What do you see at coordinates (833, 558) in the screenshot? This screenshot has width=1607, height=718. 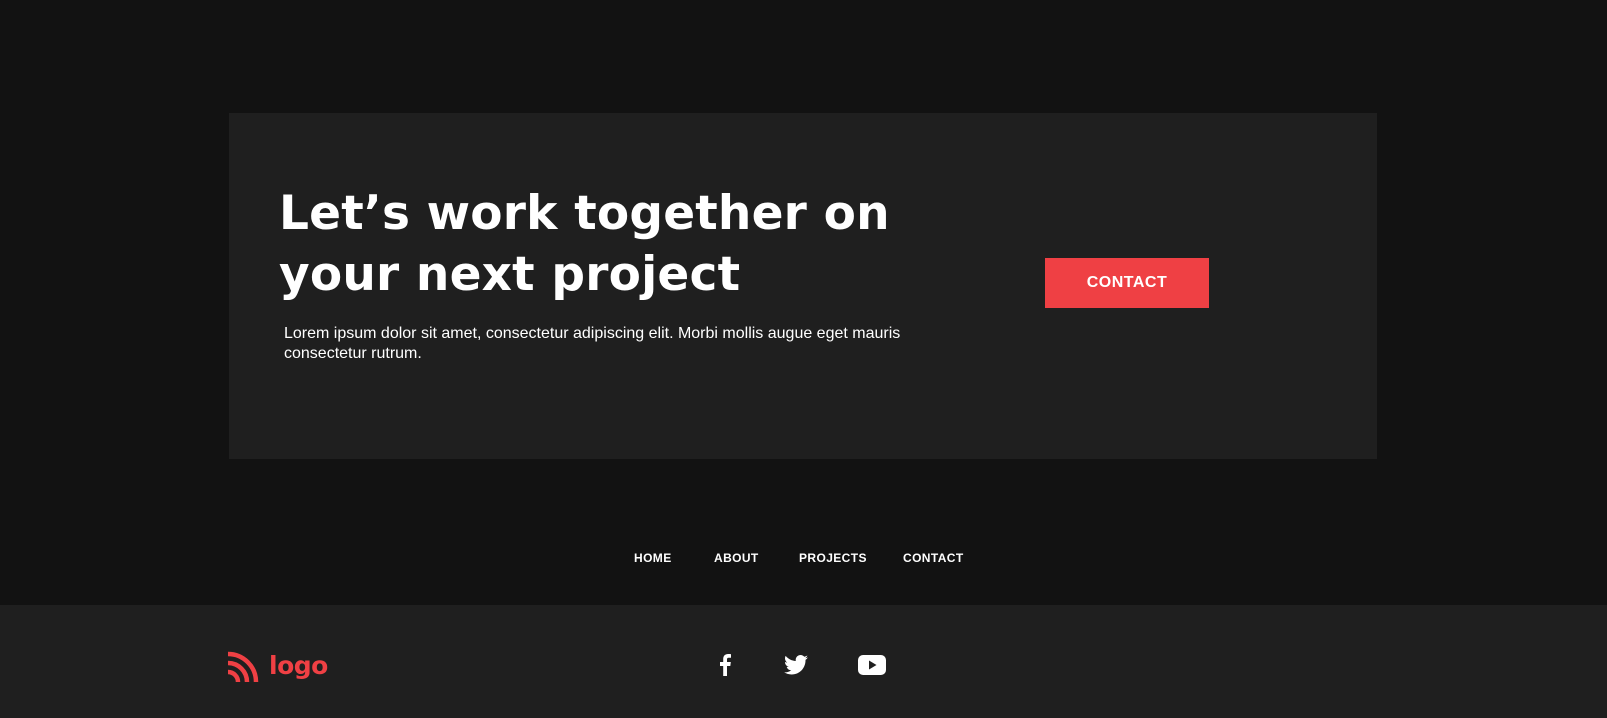 I see `nav-link-projects: PROJECTS` at bounding box center [833, 558].